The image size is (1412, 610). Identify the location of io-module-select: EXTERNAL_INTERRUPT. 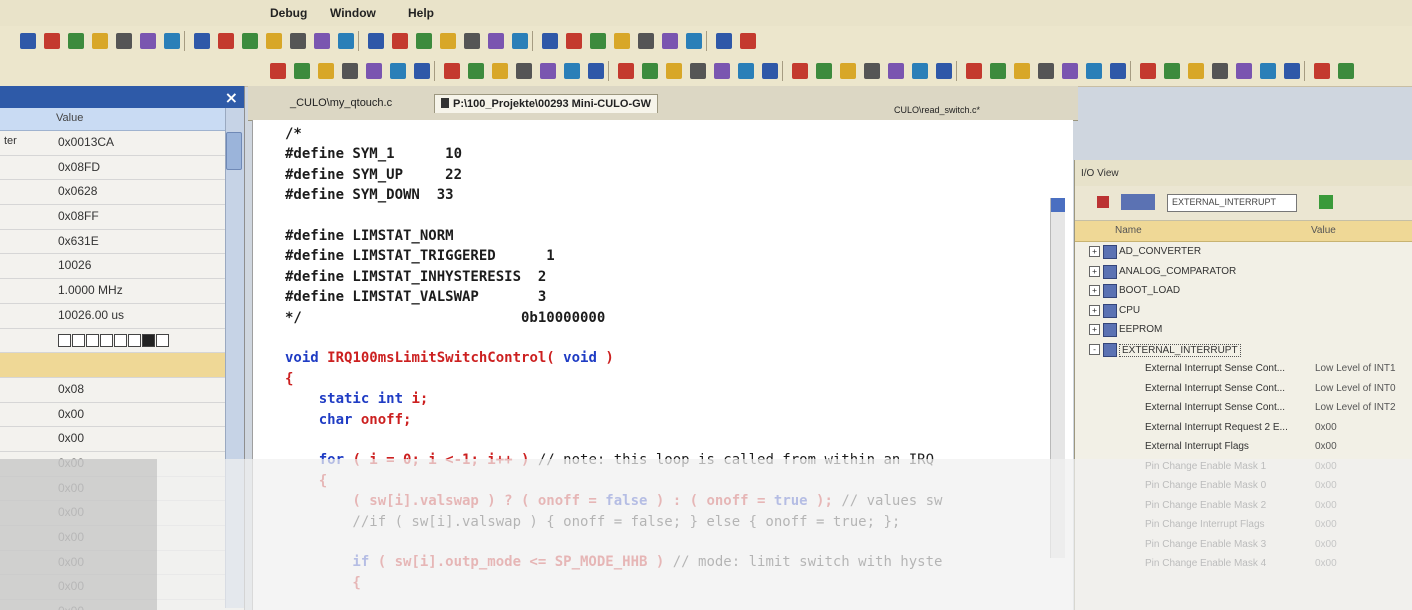
(1232, 203).